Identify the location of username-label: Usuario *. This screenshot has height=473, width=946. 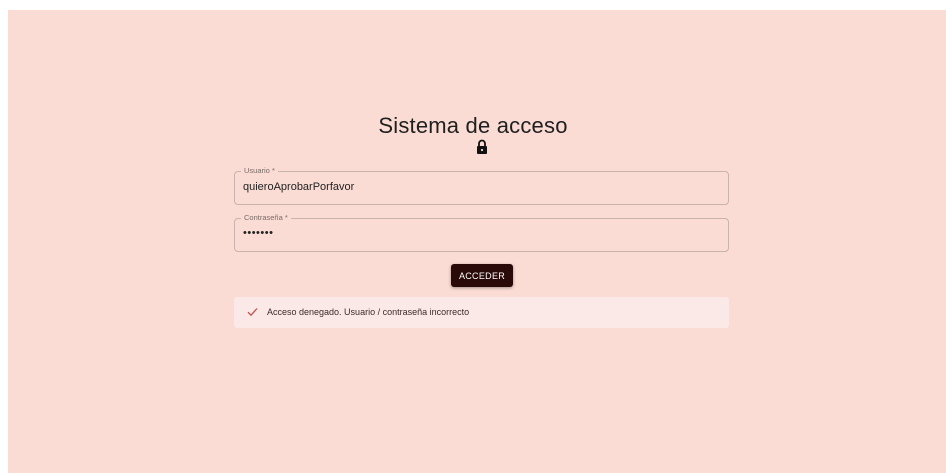
(259, 171).